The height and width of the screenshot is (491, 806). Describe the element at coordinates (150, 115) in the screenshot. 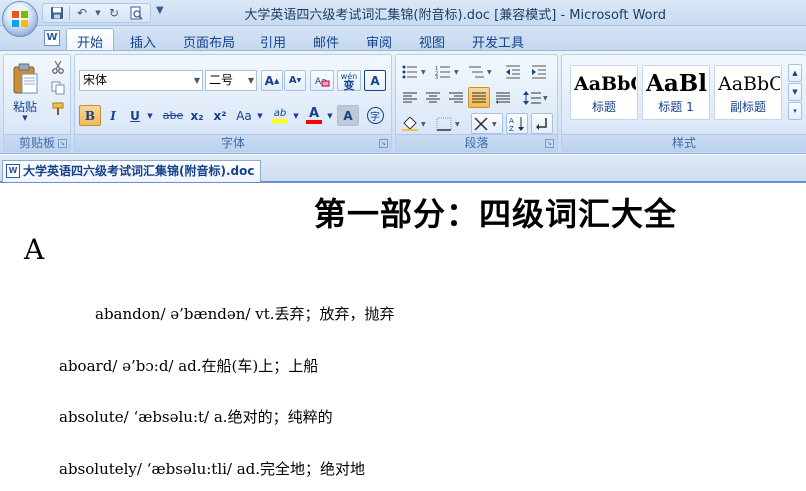

I see `underline-dropdown-icon: ▼` at that location.